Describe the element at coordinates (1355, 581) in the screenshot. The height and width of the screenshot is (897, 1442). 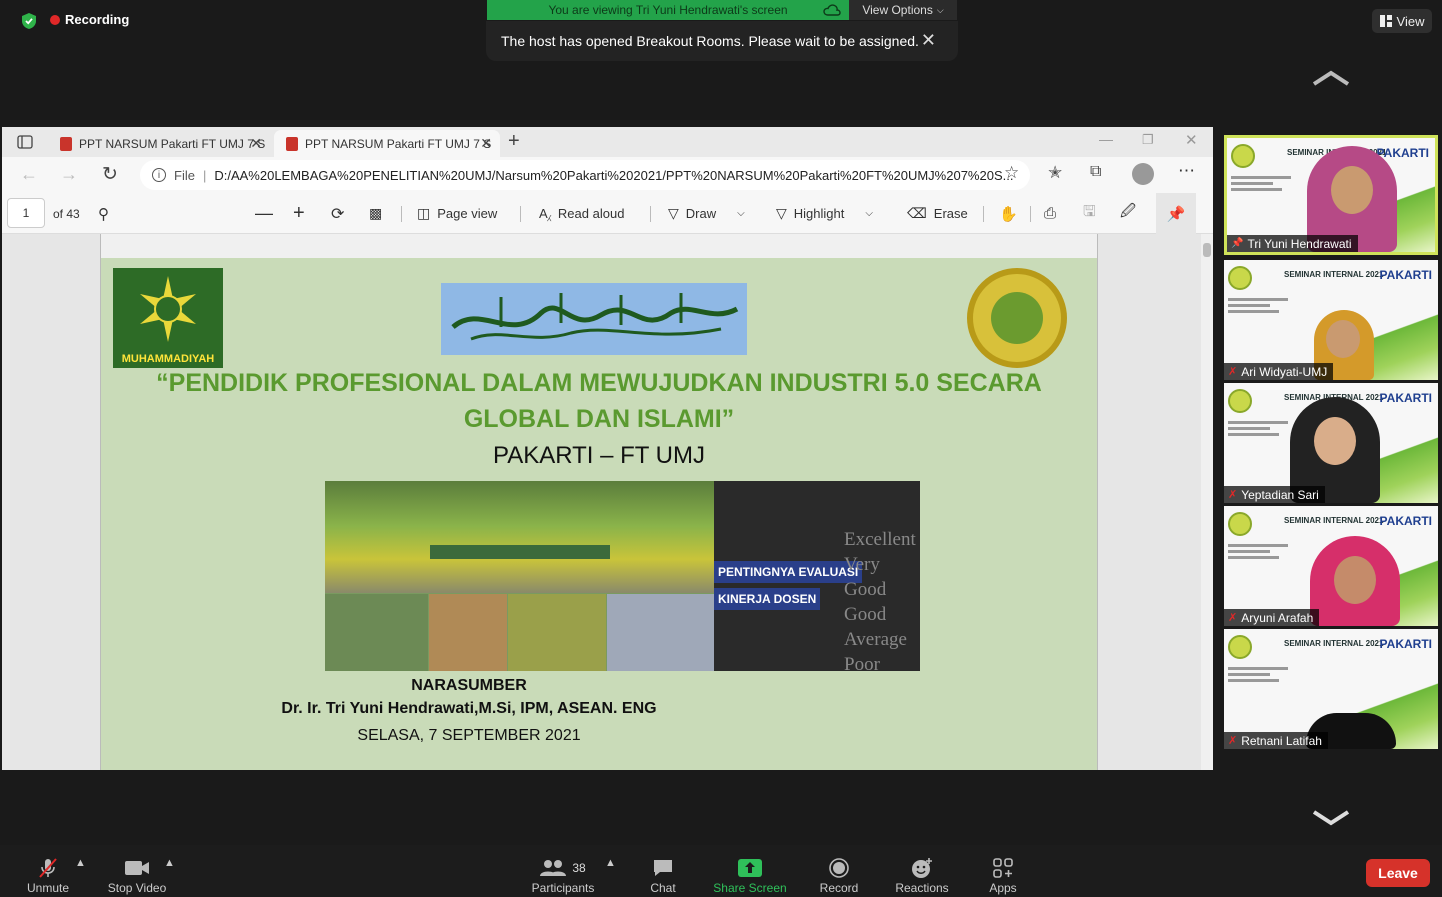
I see `participant-video` at that location.